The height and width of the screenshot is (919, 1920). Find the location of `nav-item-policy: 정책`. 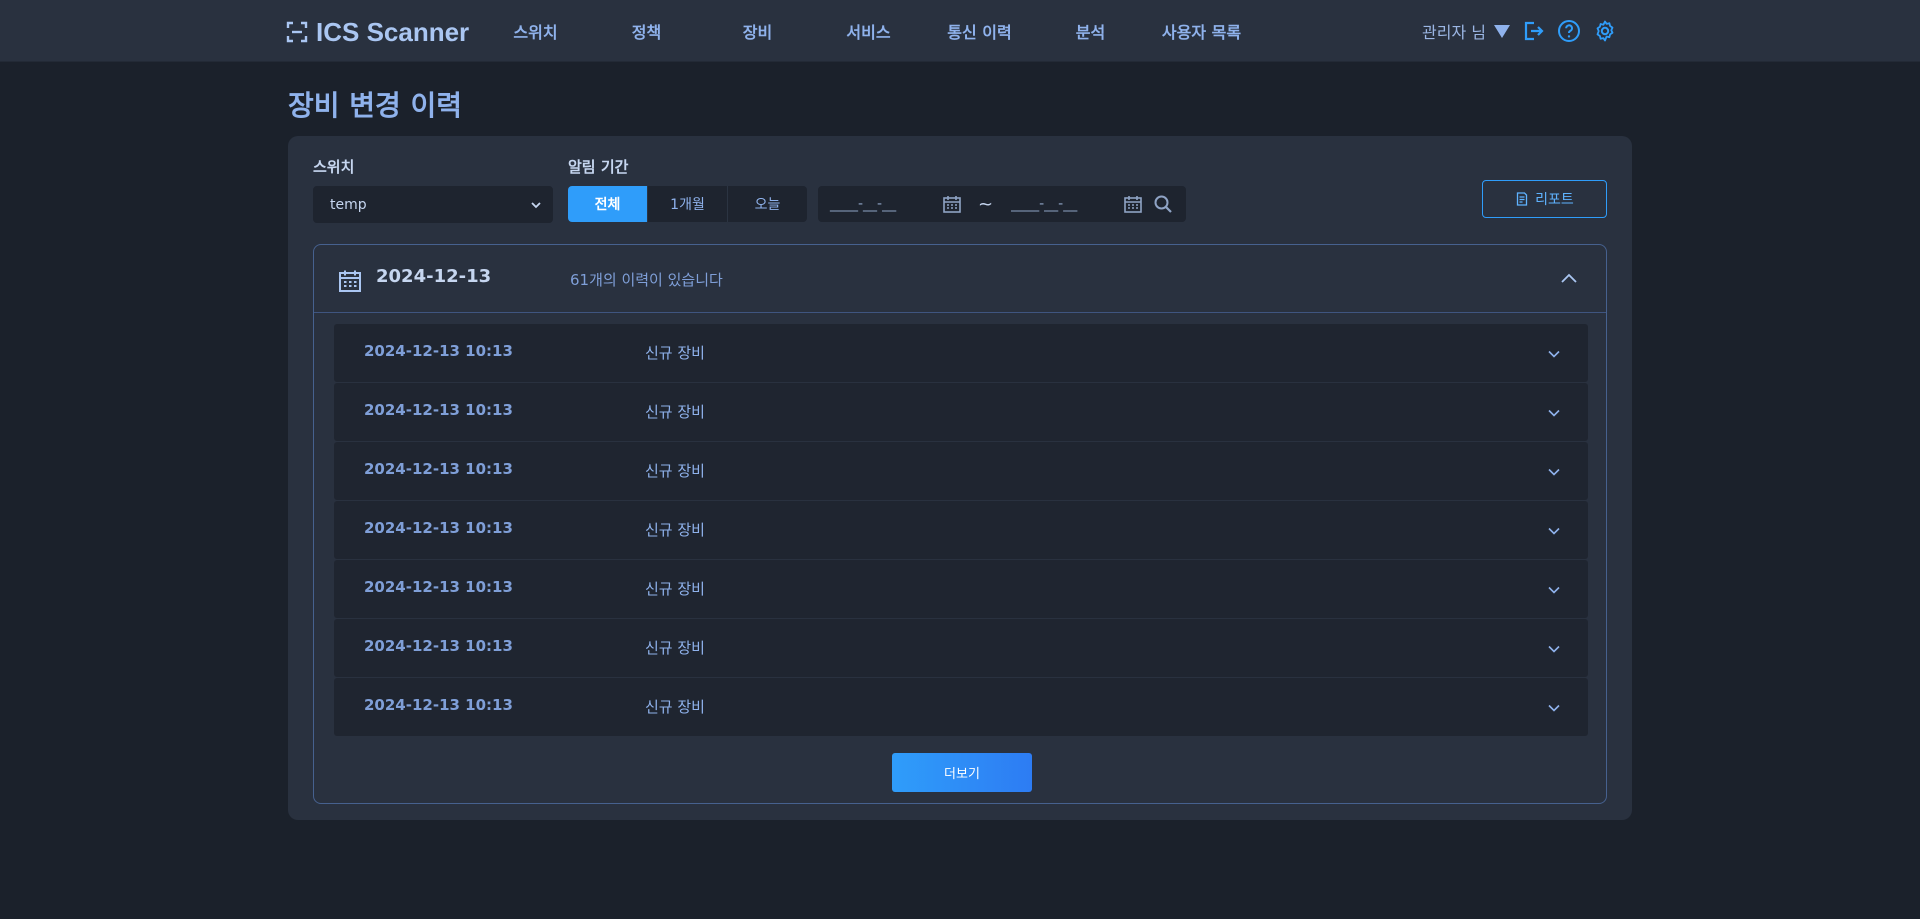

nav-item-policy: 정책 is located at coordinates (646, 31).